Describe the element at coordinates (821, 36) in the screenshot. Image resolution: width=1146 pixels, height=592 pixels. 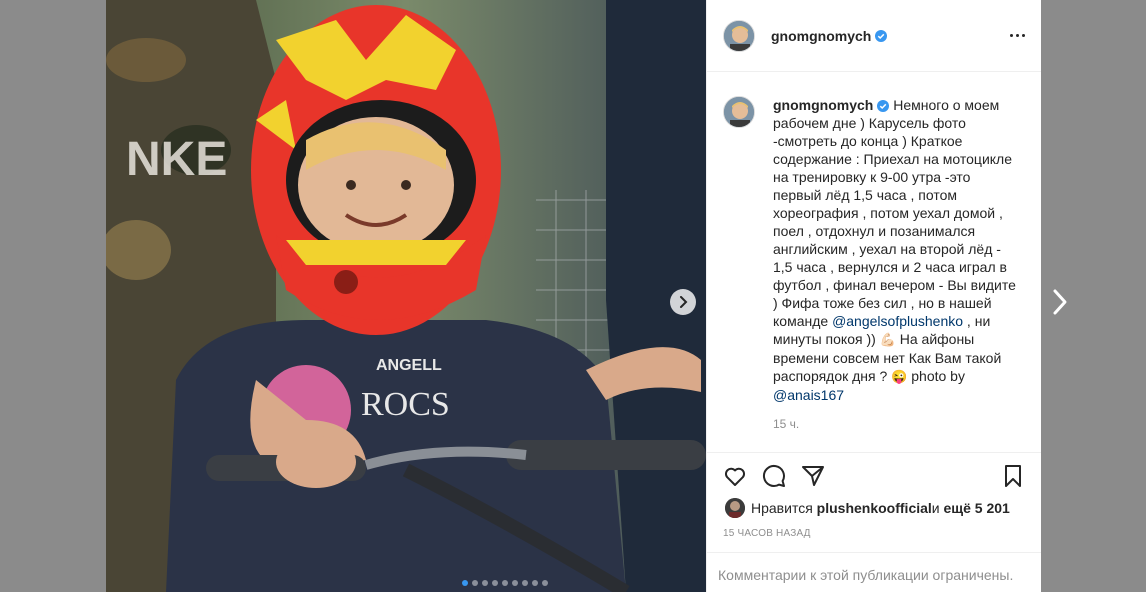
I see `post-author-username: gnomgnomych` at that location.